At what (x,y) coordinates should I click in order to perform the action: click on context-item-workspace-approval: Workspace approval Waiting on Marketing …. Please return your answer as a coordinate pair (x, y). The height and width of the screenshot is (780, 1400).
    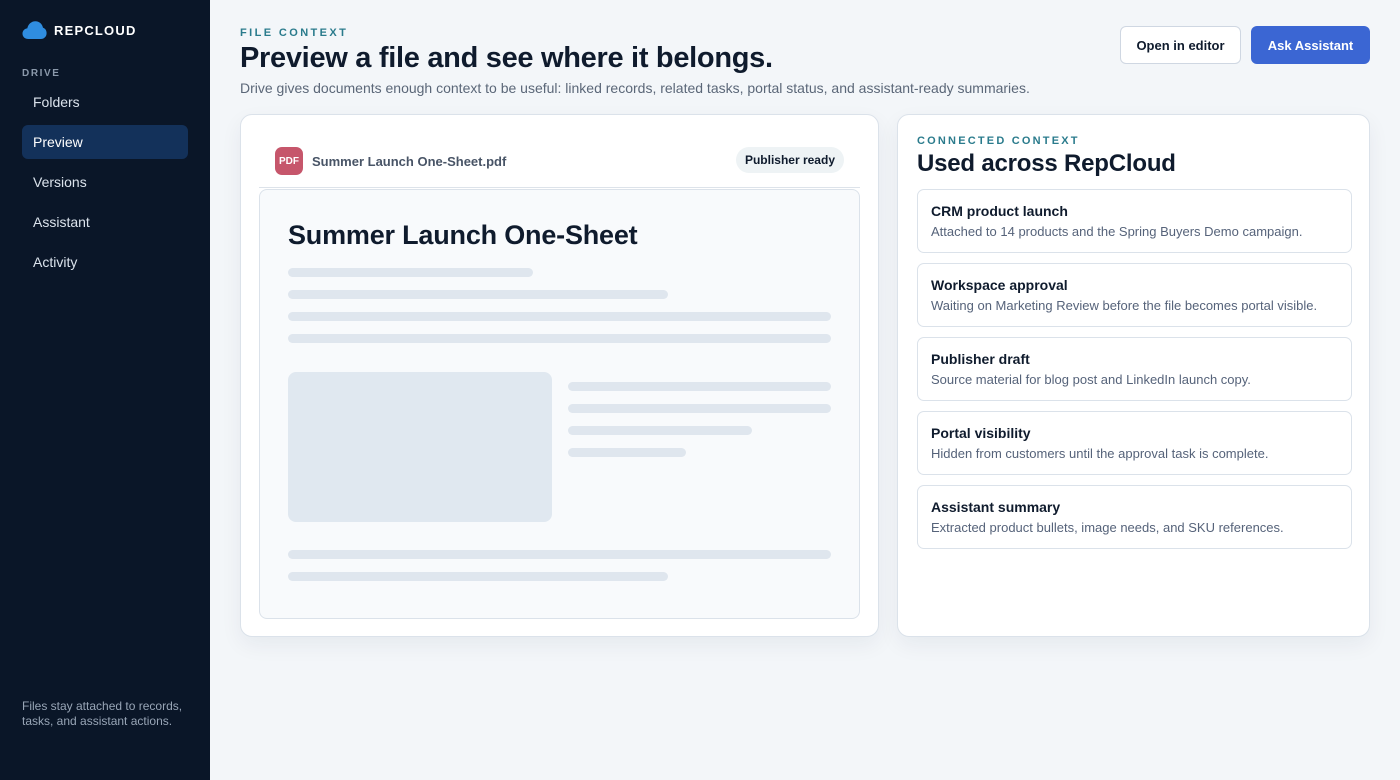
    Looking at the image, I should click on (1134, 295).